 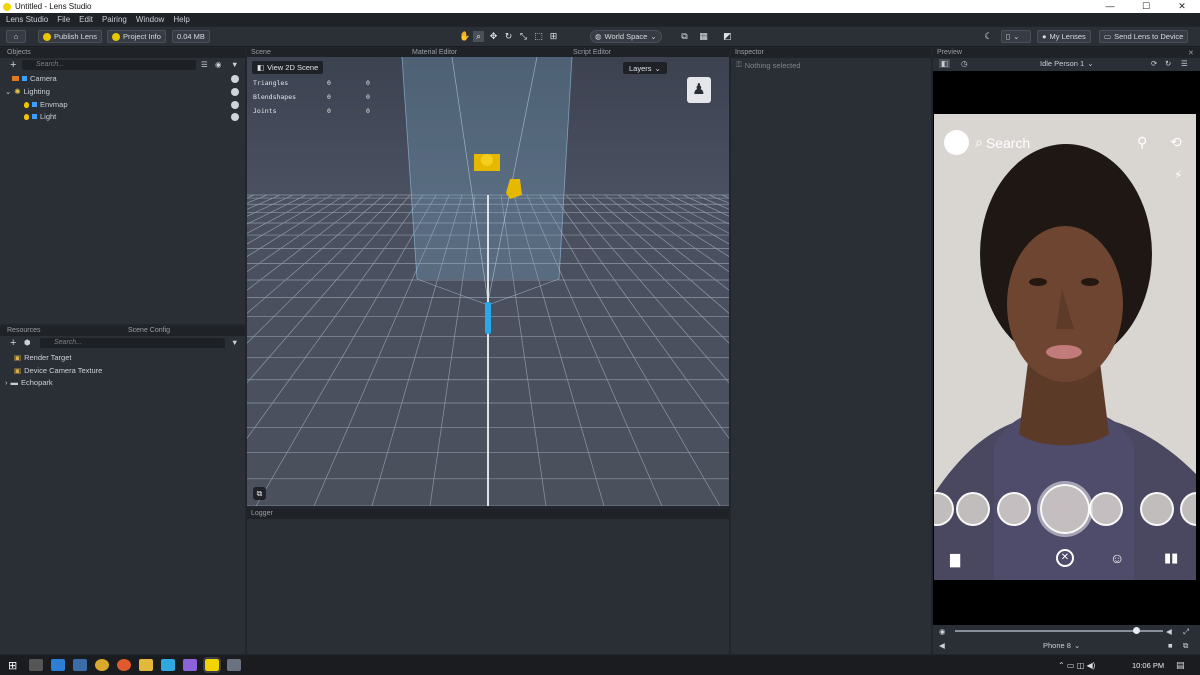 What do you see at coordinates (508, 36) in the screenshot?
I see `rotate-icon: ↻` at bounding box center [508, 36].